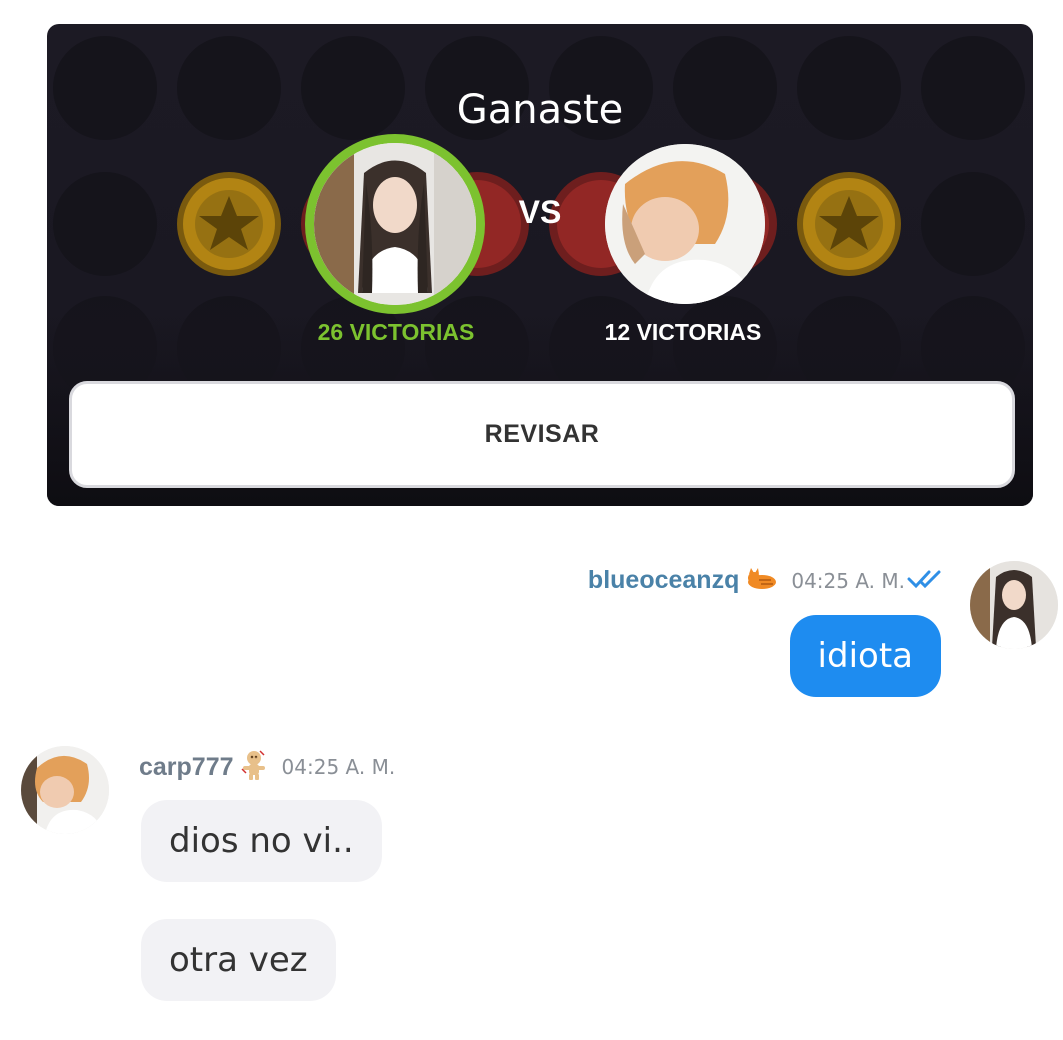 The height and width of the screenshot is (1040, 1063). I want to click on incoming-message-bubble: dios no vi.., so click(261, 841).